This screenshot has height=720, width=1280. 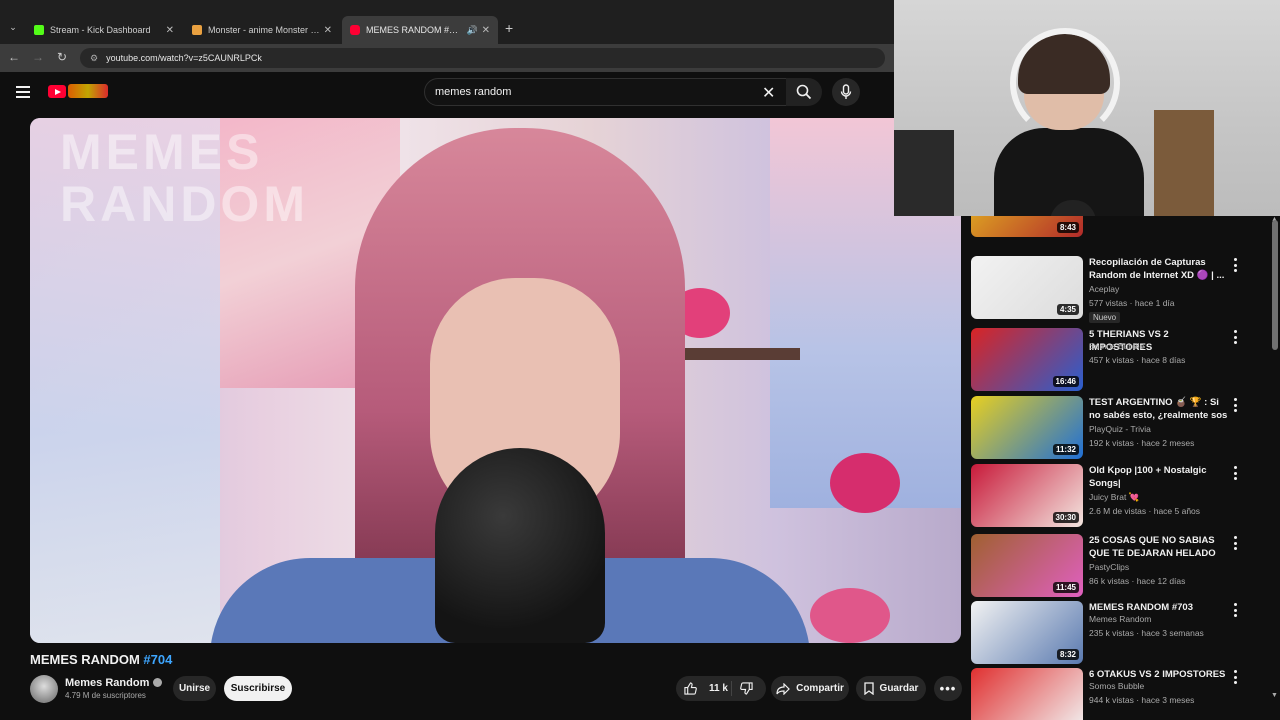 I want to click on url-text: youtube.com/watch?v=z5CAUNRLPCk, so click(x=184, y=58).